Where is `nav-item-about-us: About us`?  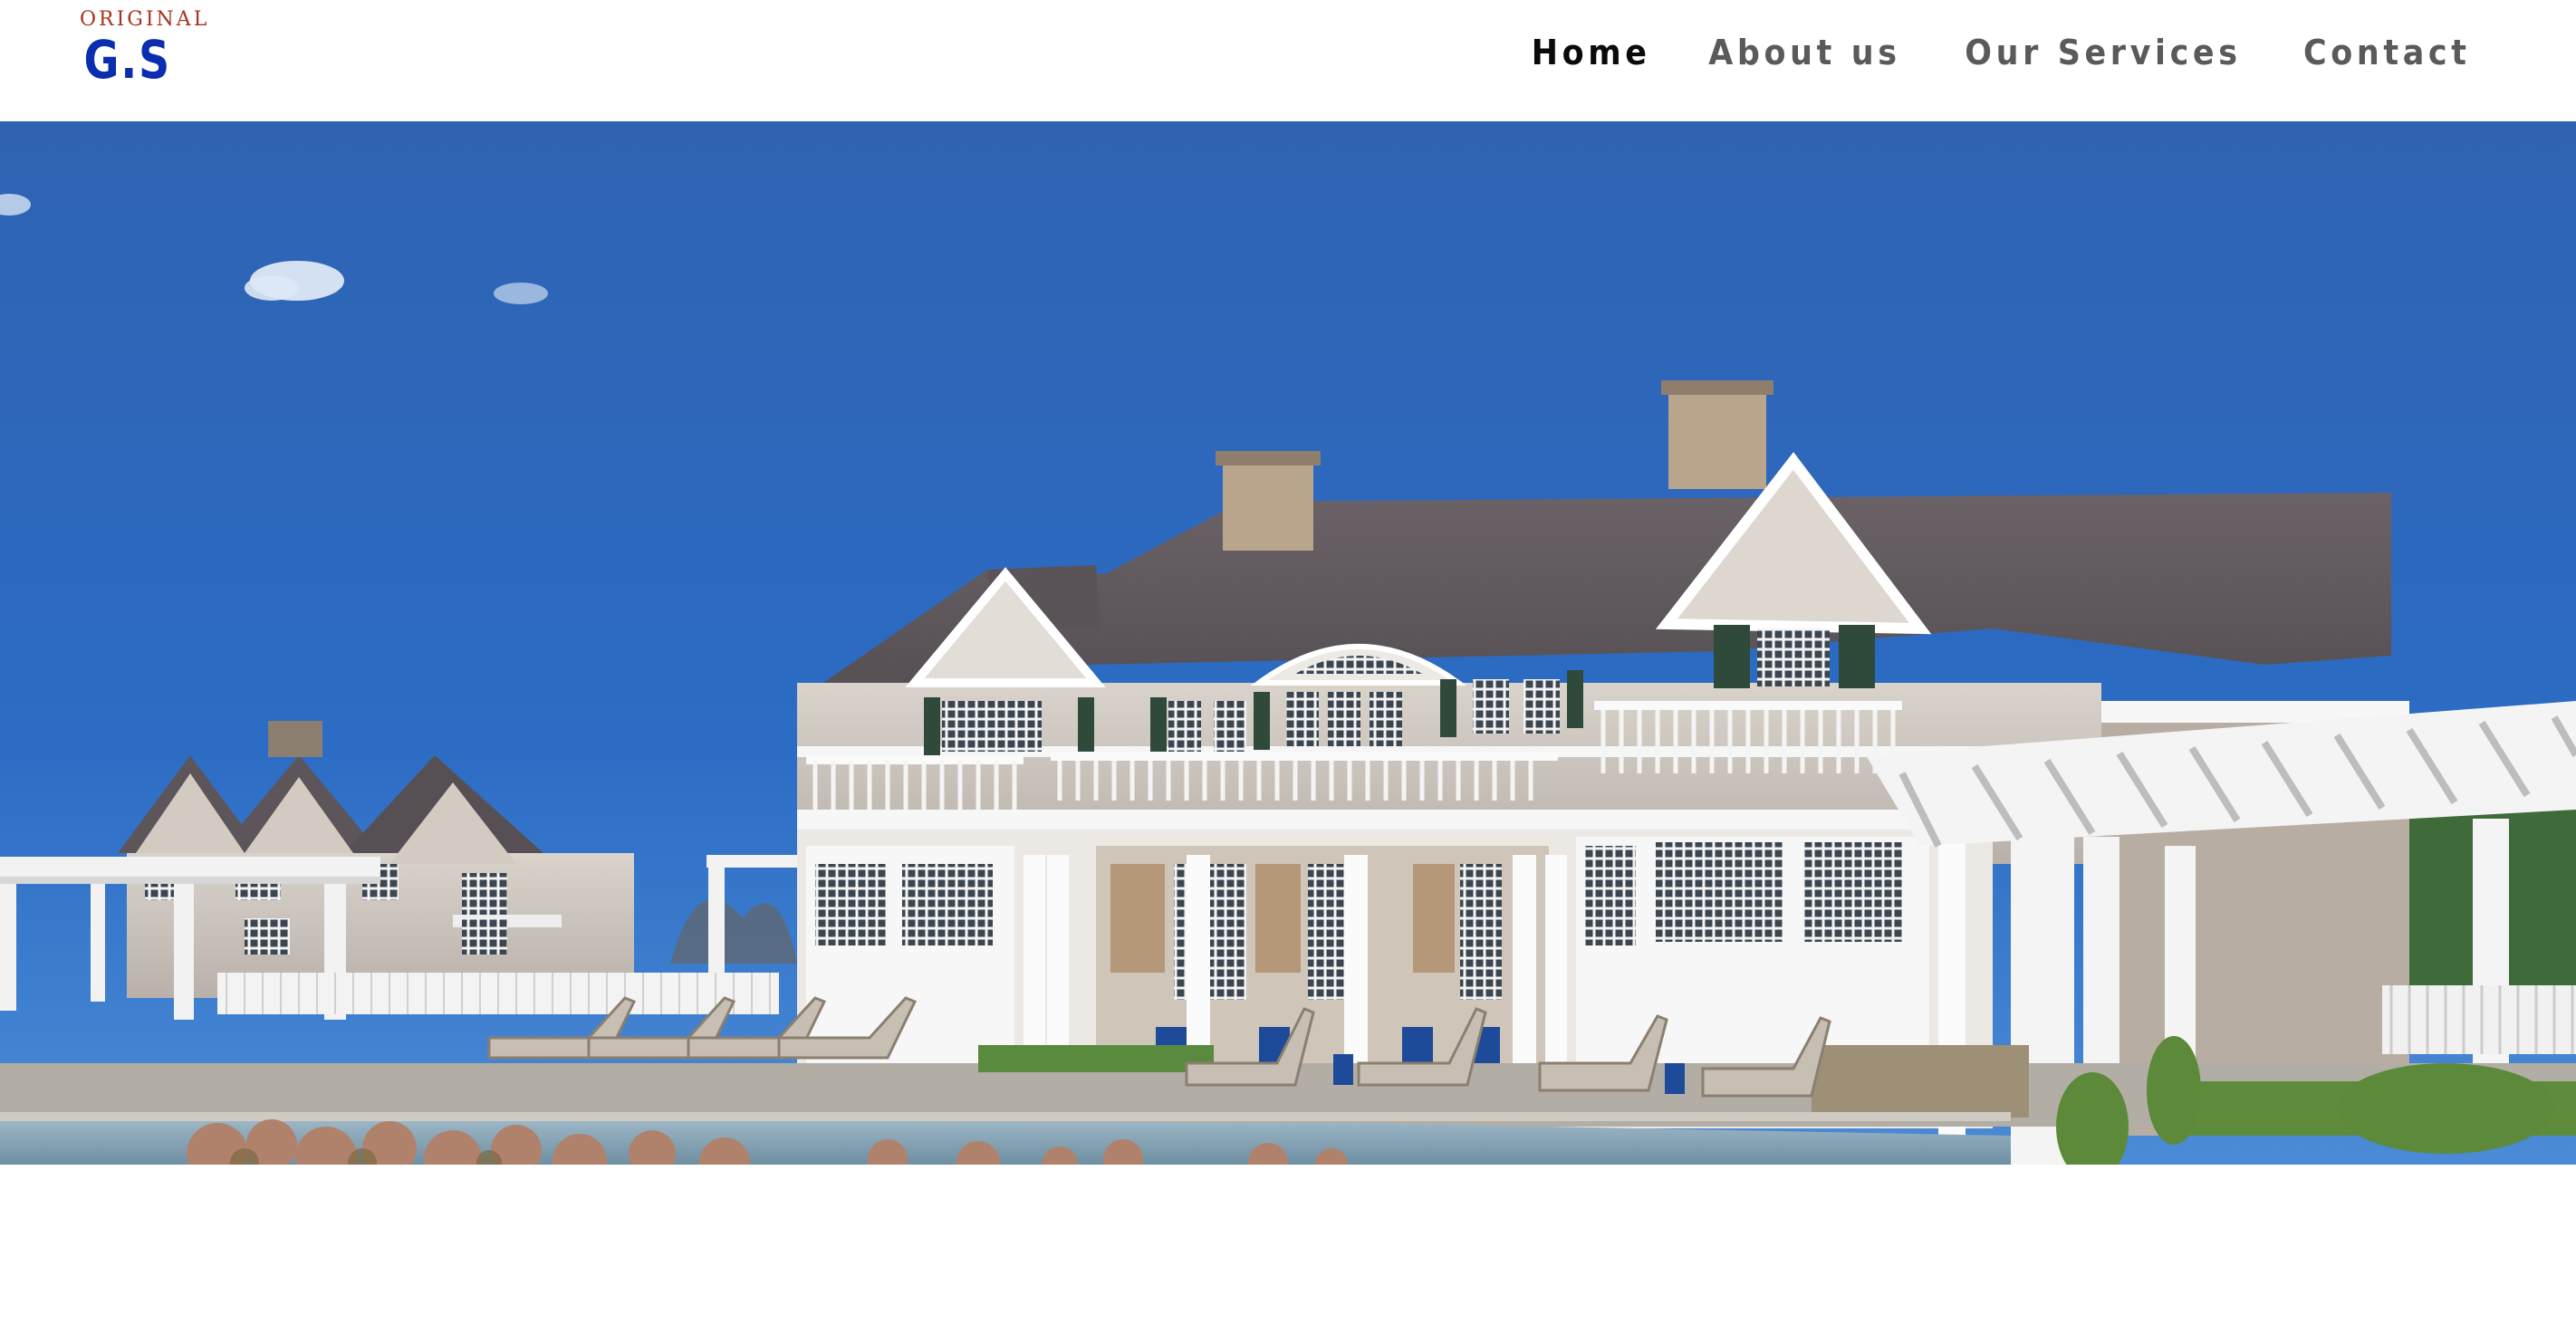
nav-item-about-us: About us is located at coordinates (1804, 53).